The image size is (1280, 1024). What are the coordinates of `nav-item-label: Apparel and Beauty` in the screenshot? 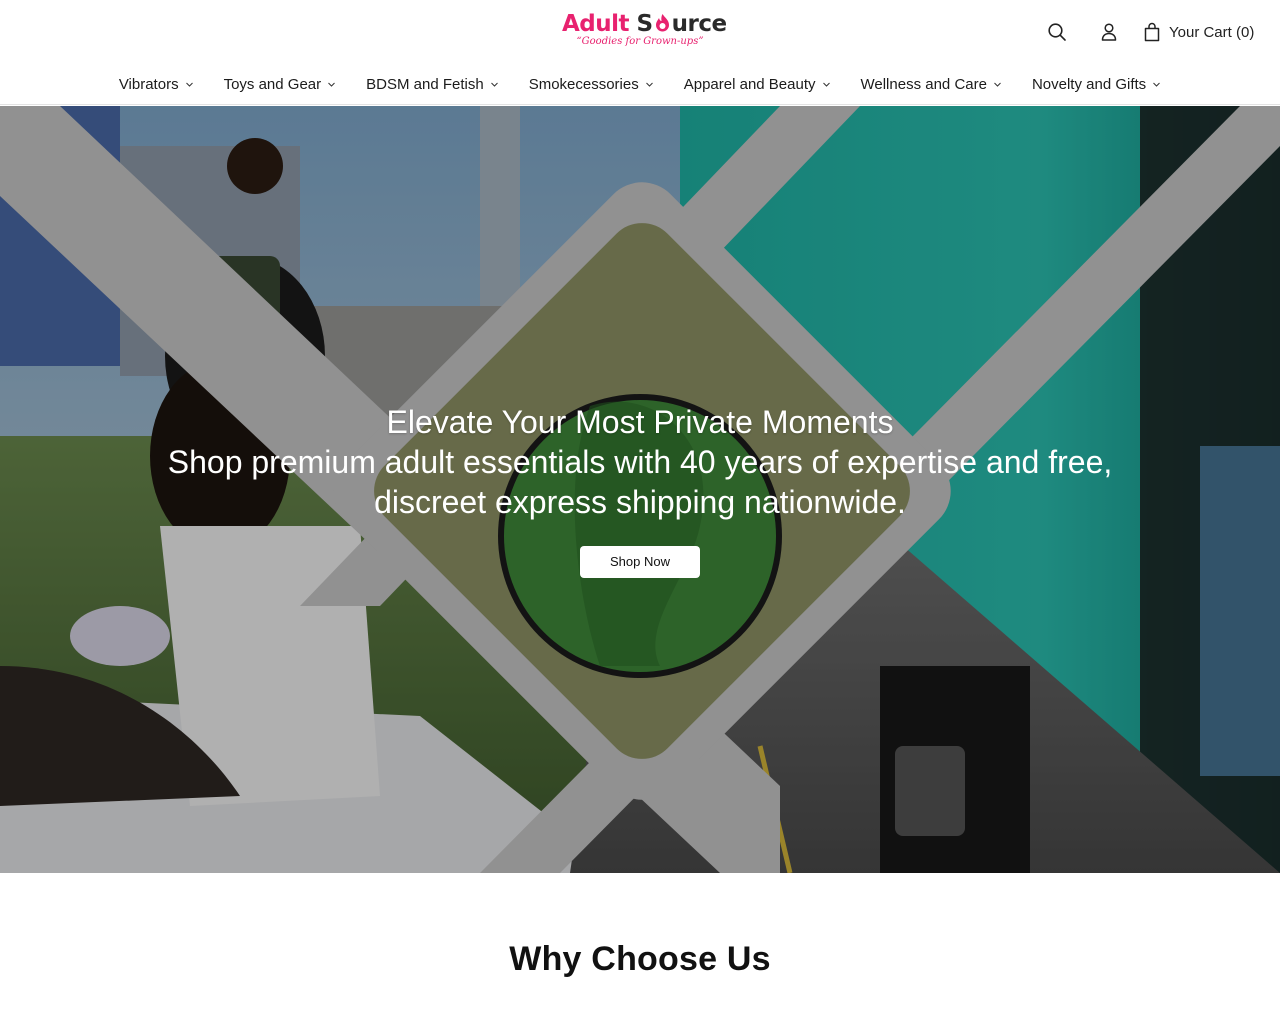 It's located at (749, 84).